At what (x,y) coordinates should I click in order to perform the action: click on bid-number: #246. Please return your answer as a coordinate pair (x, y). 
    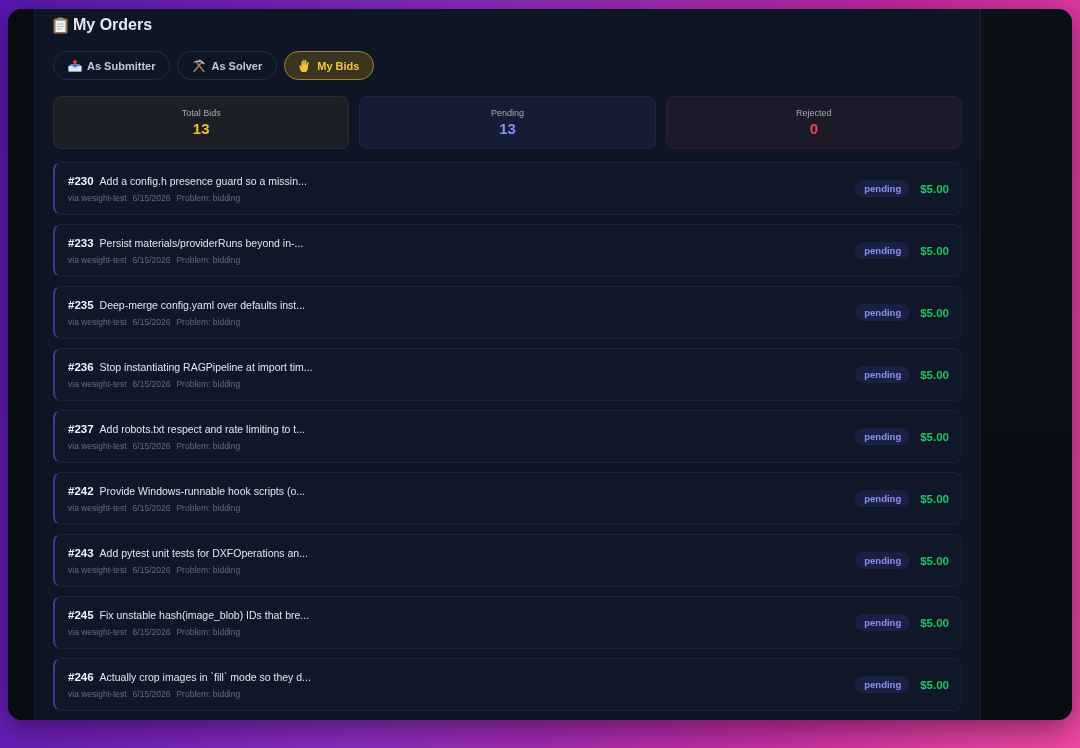
    Looking at the image, I should click on (81, 676).